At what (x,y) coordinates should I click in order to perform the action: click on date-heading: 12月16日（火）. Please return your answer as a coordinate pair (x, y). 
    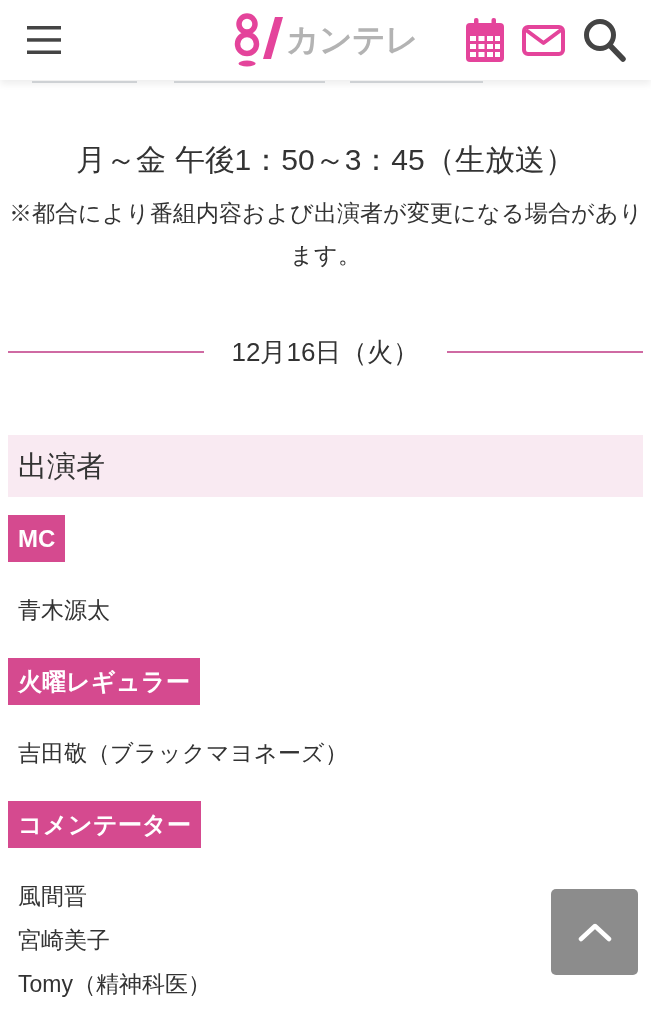
    Looking at the image, I should click on (325, 352).